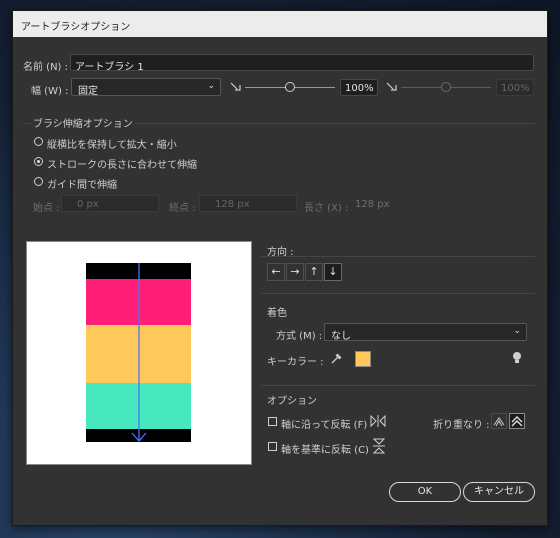  What do you see at coordinates (292, 401) in the screenshot?
I see `options-heading: オプション` at bounding box center [292, 401].